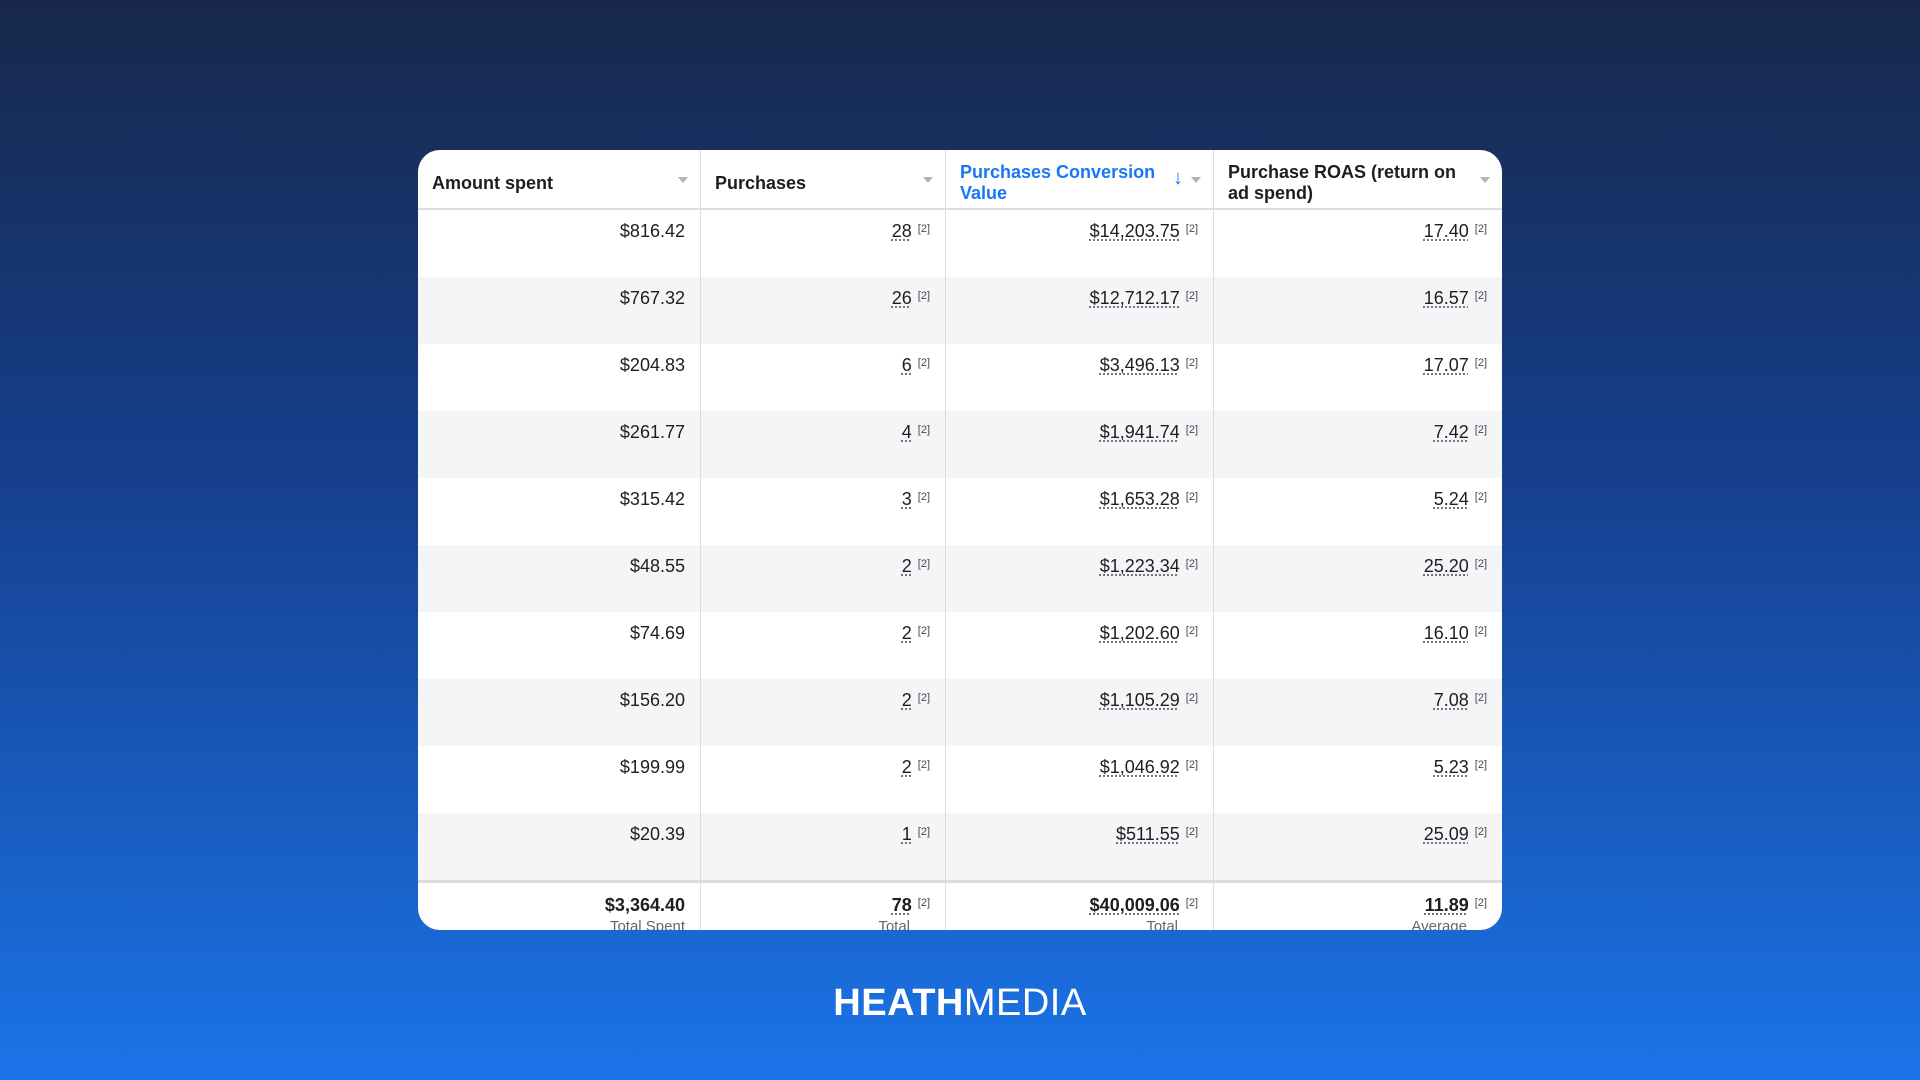 The width and height of the screenshot is (1920, 1080). What do you see at coordinates (1140, 432) in the screenshot?
I see `cell-value: $1,941.74` at bounding box center [1140, 432].